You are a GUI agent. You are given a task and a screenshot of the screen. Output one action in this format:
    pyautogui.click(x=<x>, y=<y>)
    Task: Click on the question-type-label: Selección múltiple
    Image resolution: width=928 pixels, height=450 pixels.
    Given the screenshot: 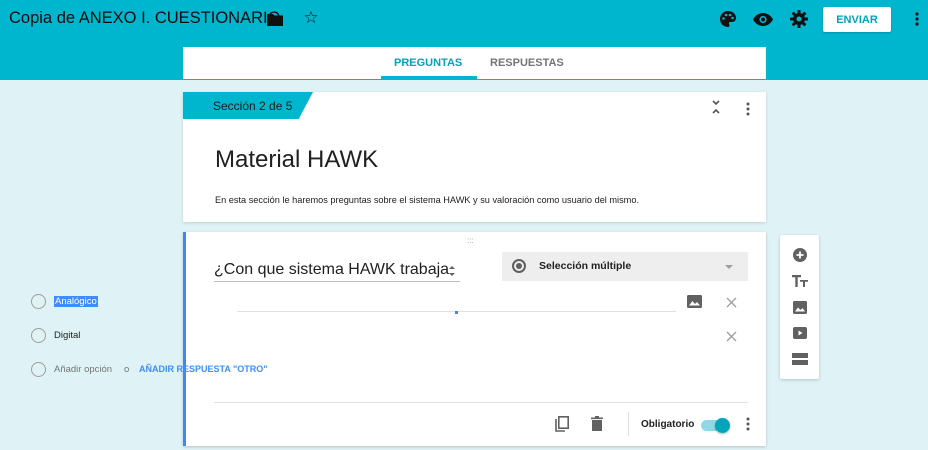 What is the action you would take?
    pyautogui.click(x=585, y=266)
    